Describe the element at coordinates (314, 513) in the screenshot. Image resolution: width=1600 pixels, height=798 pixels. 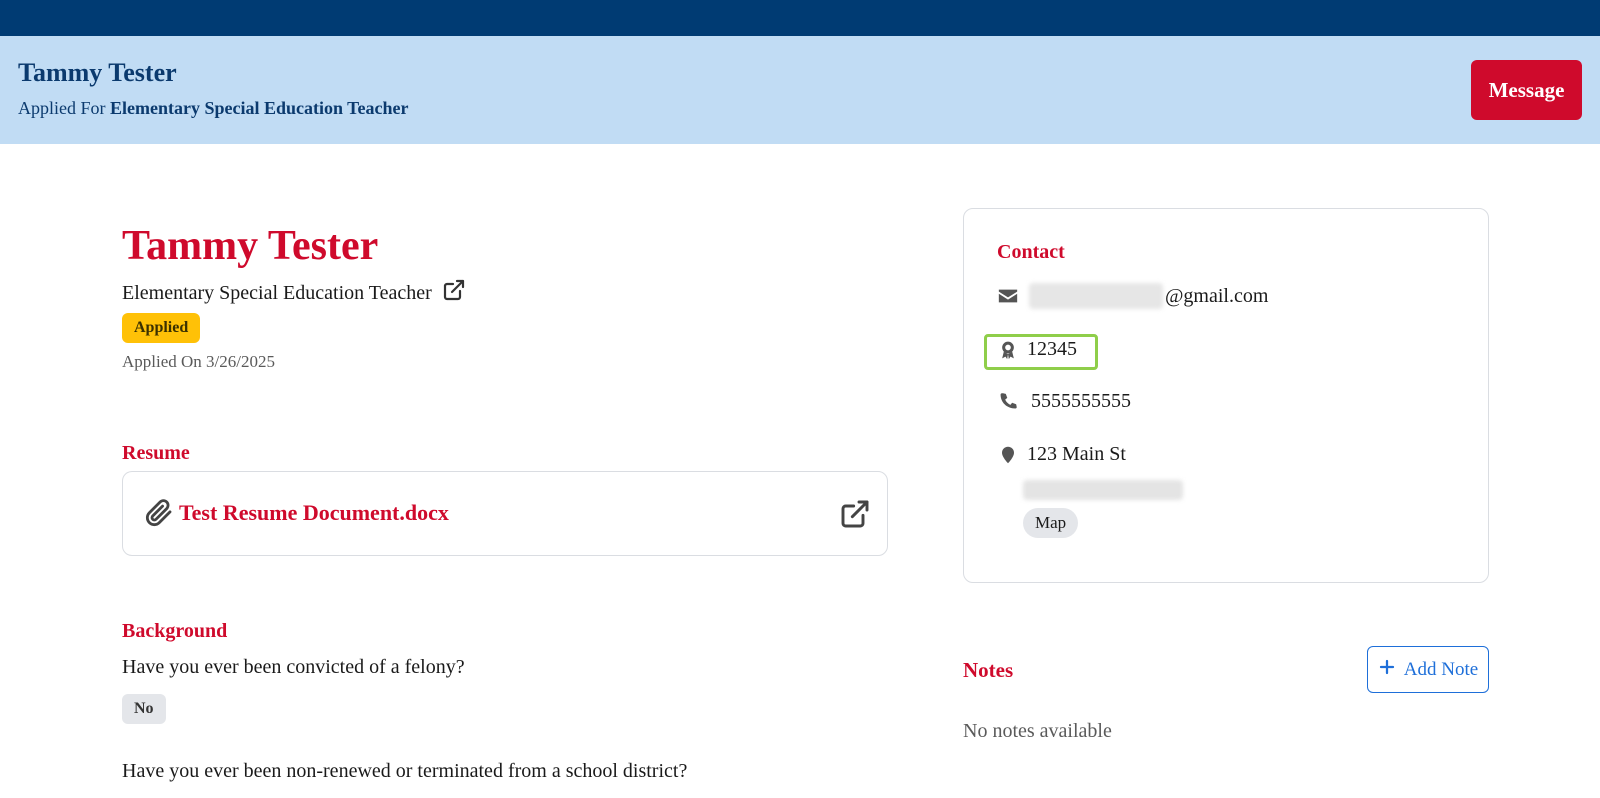
I see `resume-file-link: Test Resume Document.docx` at that location.